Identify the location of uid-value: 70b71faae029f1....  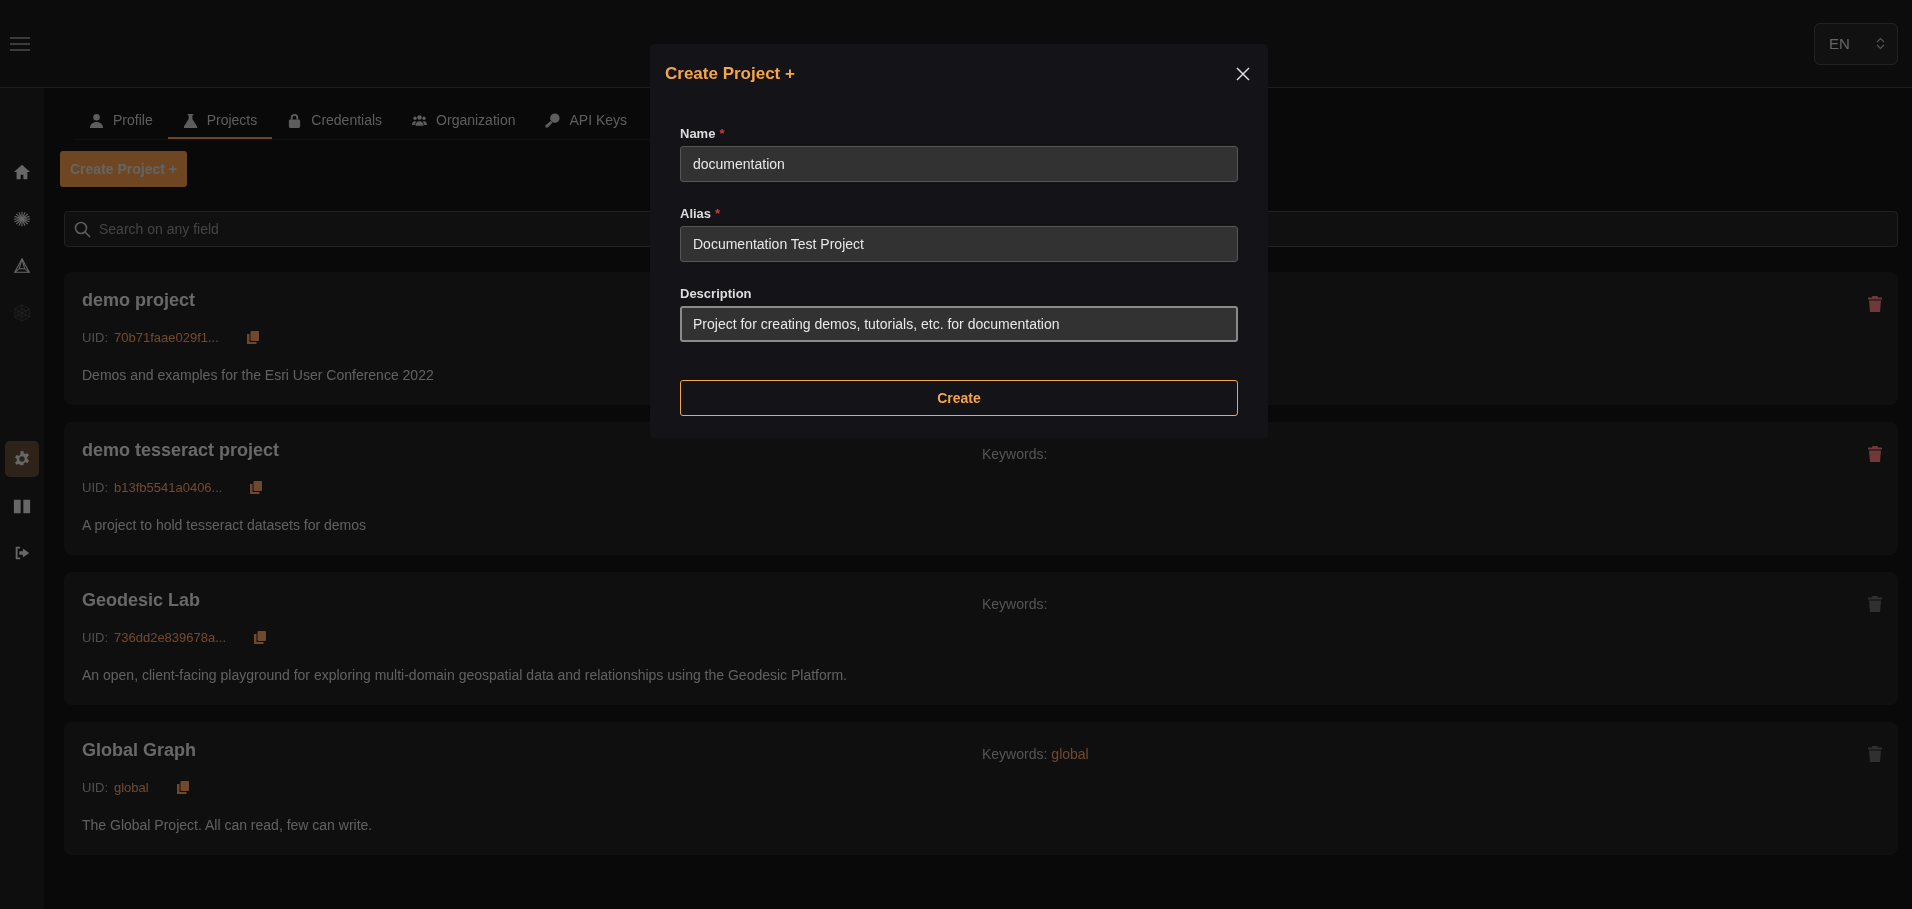
(166, 337).